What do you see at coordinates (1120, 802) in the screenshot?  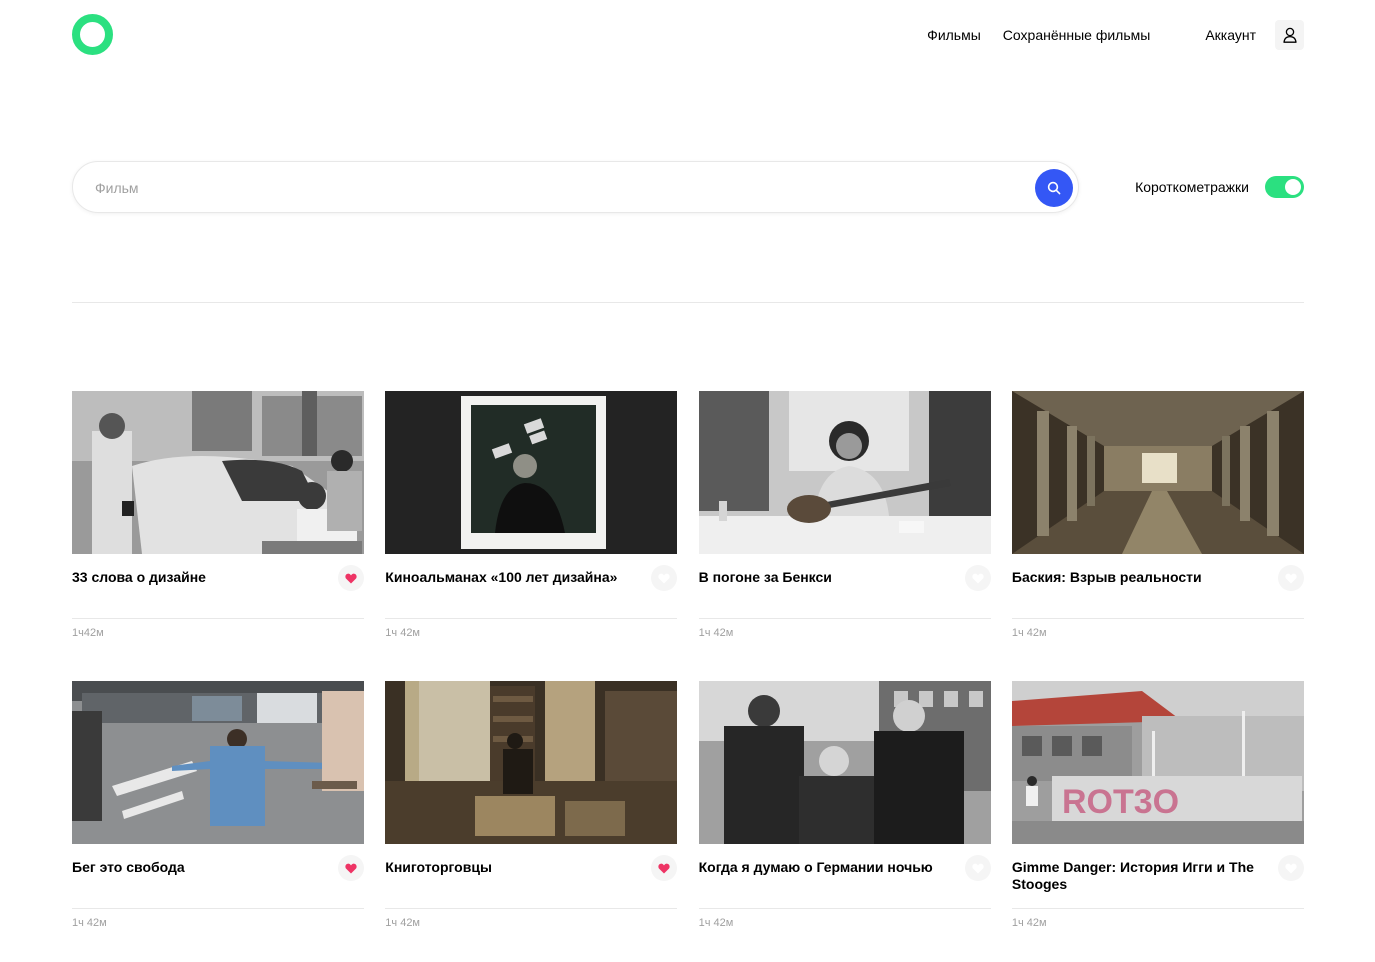 I see `svg-text: ROT3O` at bounding box center [1120, 802].